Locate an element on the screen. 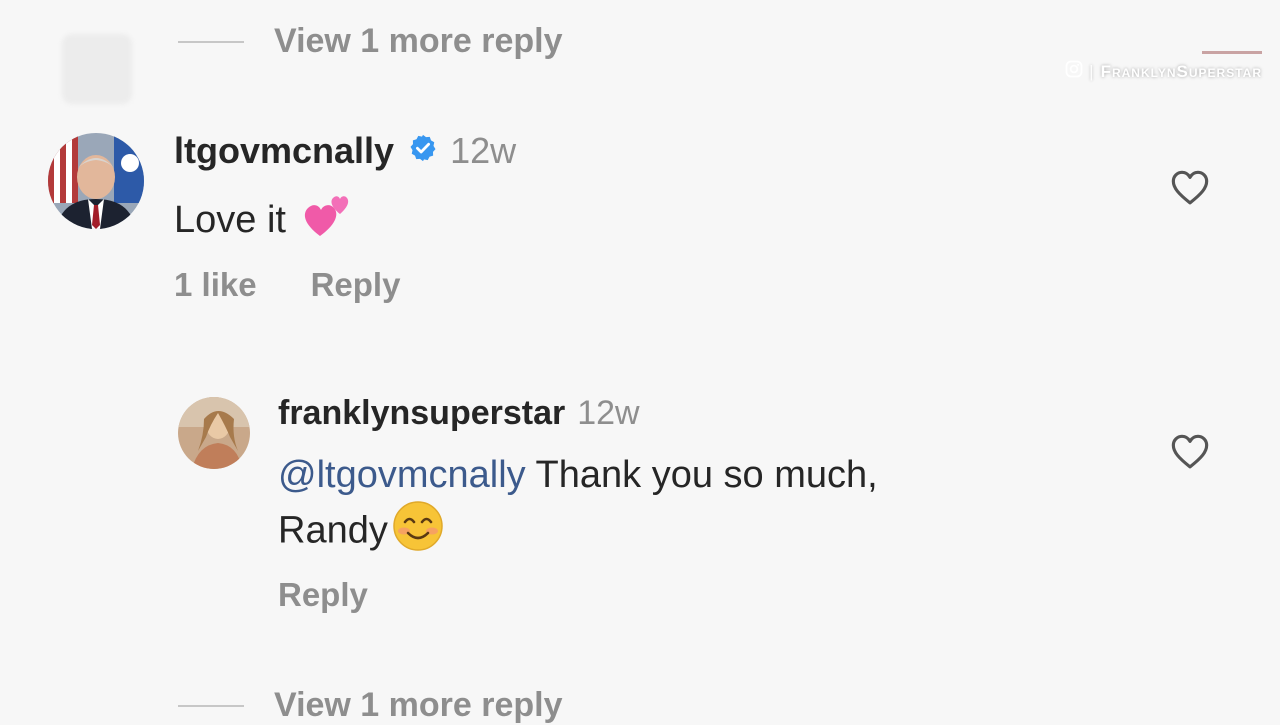 This screenshot has width=1280, height=725. instagram-icon is located at coordinates (1074, 71).